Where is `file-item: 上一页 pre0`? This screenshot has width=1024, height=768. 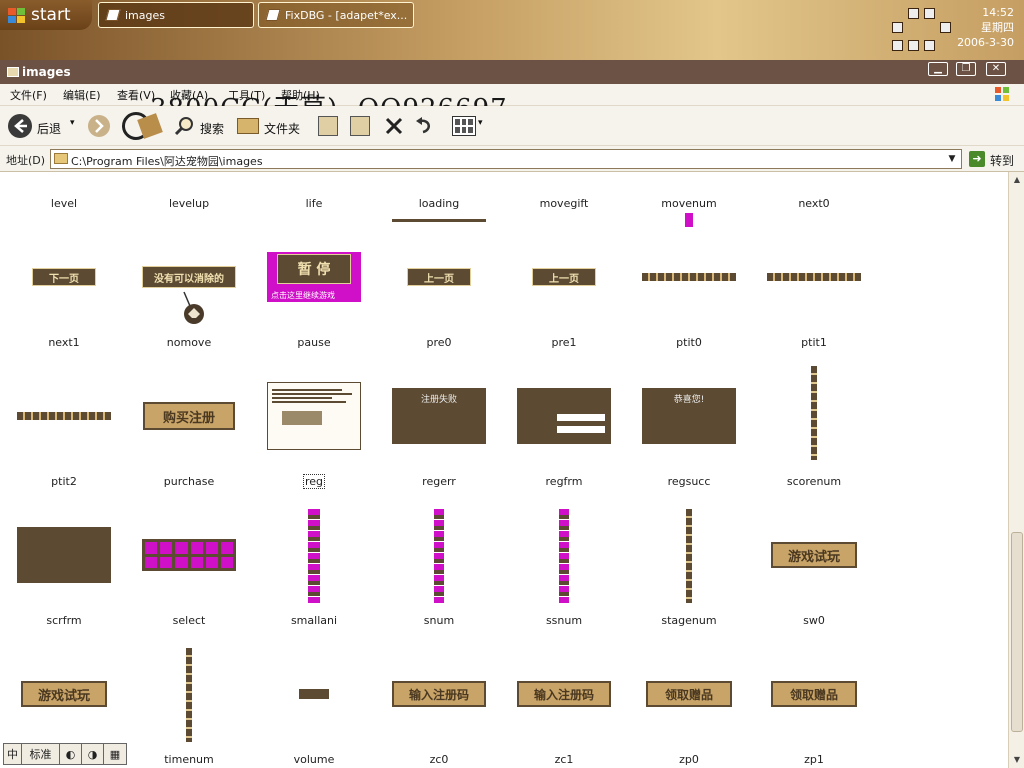 file-item: 上一页 pre0 is located at coordinates (439, 293).